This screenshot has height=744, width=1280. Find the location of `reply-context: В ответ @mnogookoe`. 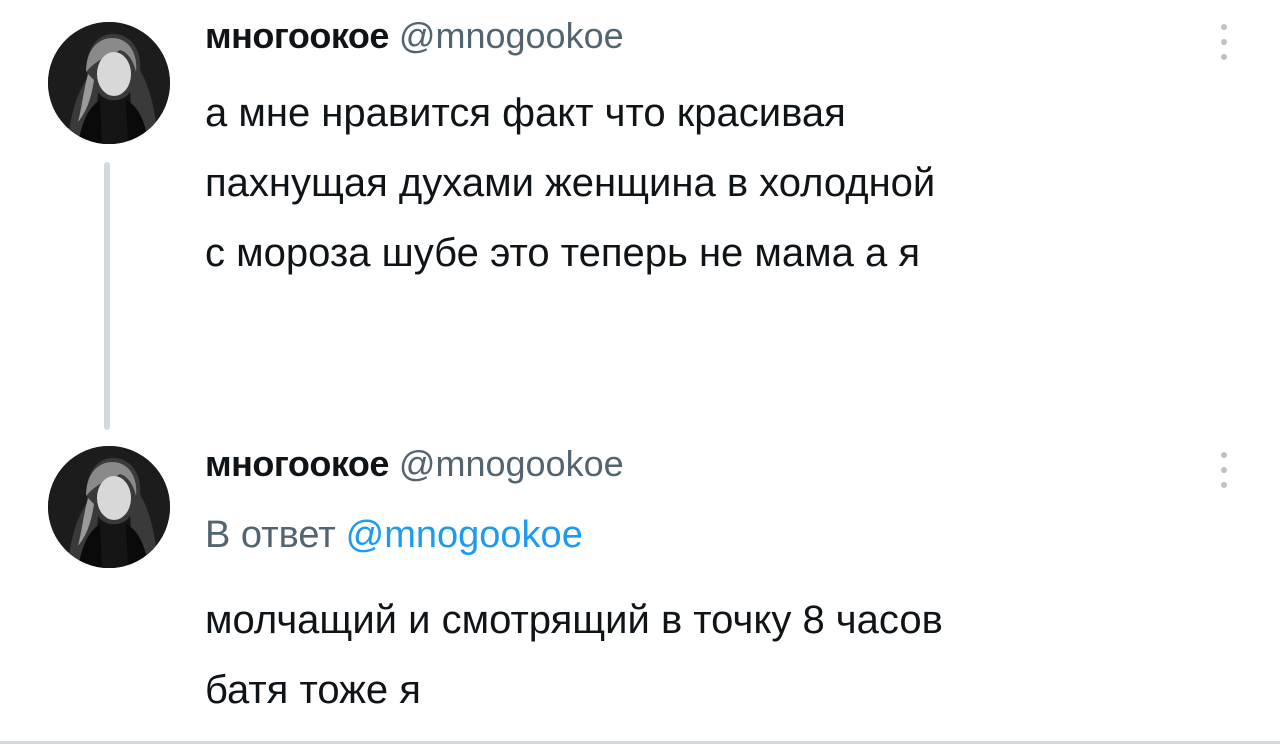

reply-context: В ответ @mnogookoe is located at coordinates (394, 535).